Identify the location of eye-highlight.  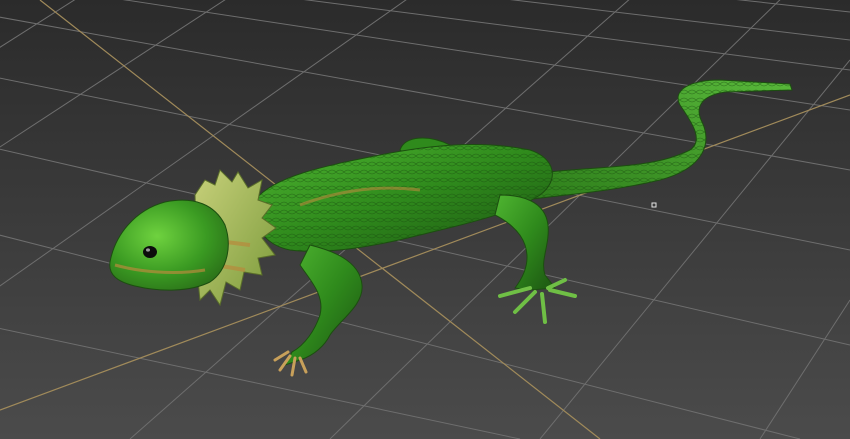
(148, 250).